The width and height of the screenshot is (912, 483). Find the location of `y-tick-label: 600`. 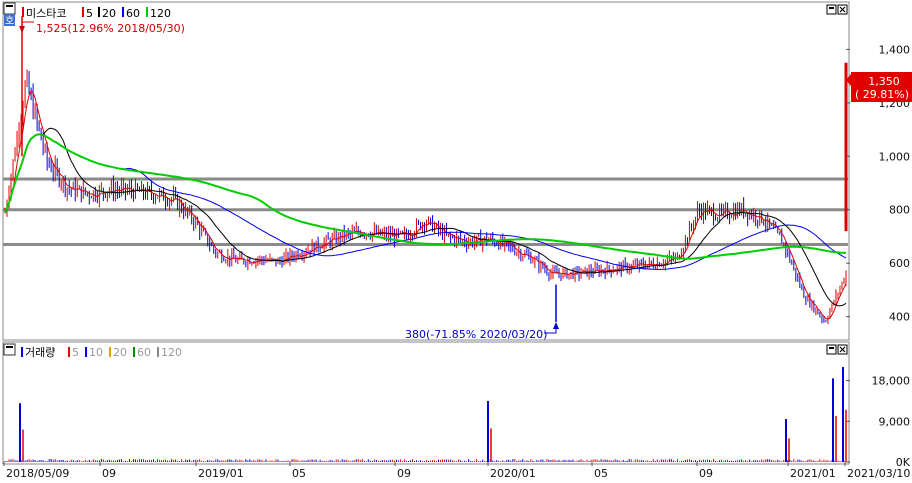

y-tick-label: 600 is located at coordinates (899, 263).